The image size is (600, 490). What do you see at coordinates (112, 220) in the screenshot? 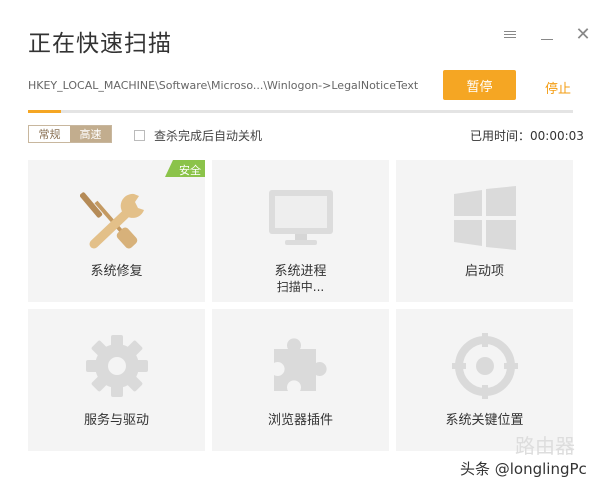
I see `wrench-screwdriver-icon` at bounding box center [112, 220].